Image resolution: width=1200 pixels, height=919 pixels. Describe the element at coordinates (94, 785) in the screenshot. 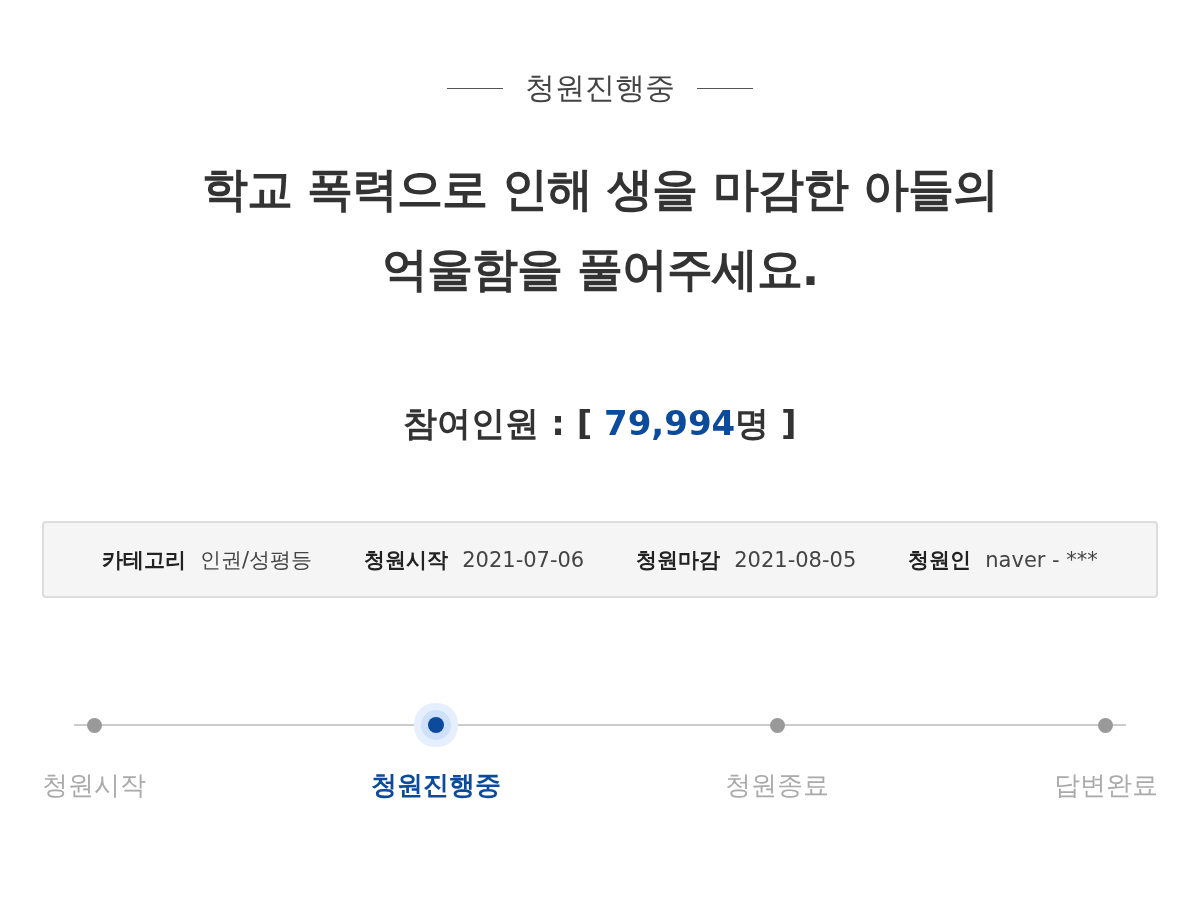

I see `step-label: 청원시작` at that location.